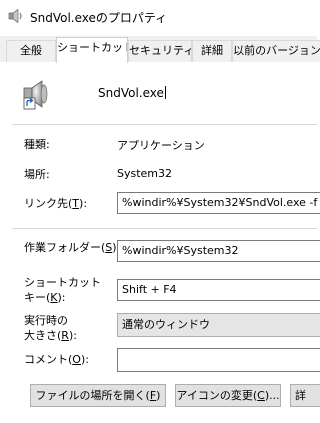 The image size is (320, 423). I want to click on advanced-button: 詳, so click(305, 395).